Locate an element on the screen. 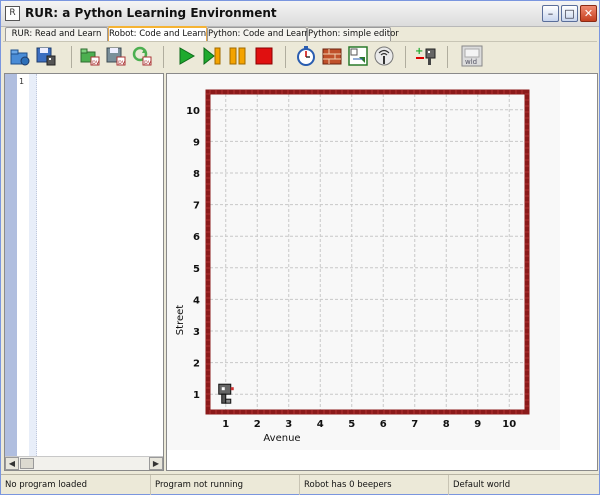  line-number: 1 is located at coordinates (22, 81).